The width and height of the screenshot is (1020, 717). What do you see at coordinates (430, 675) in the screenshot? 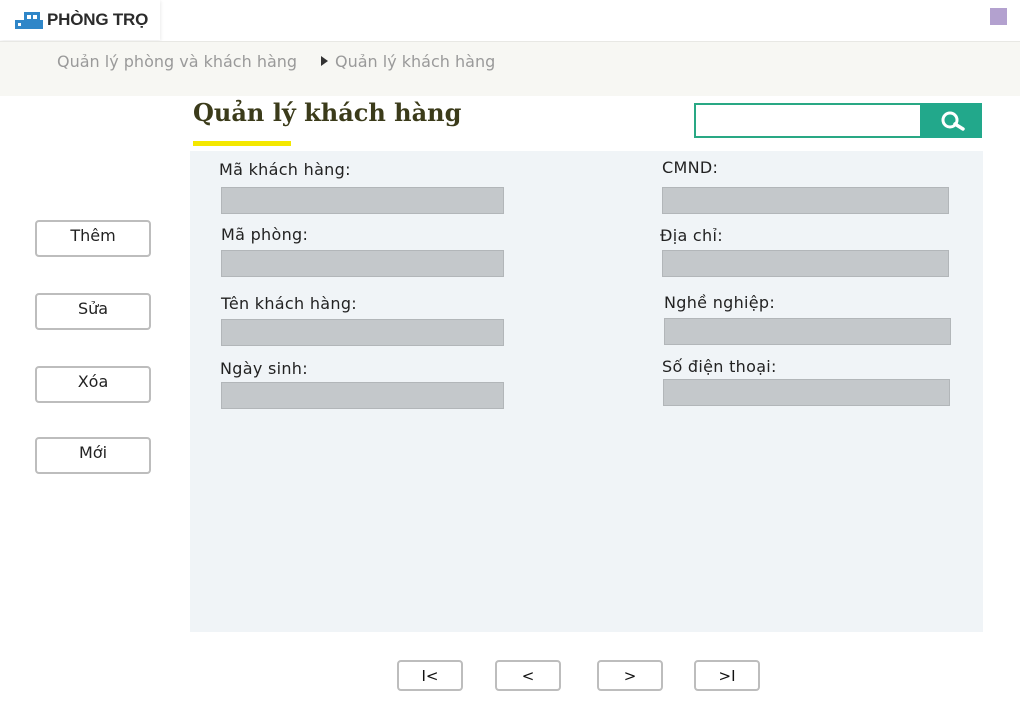
I see `first-page-button: I<` at bounding box center [430, 675].